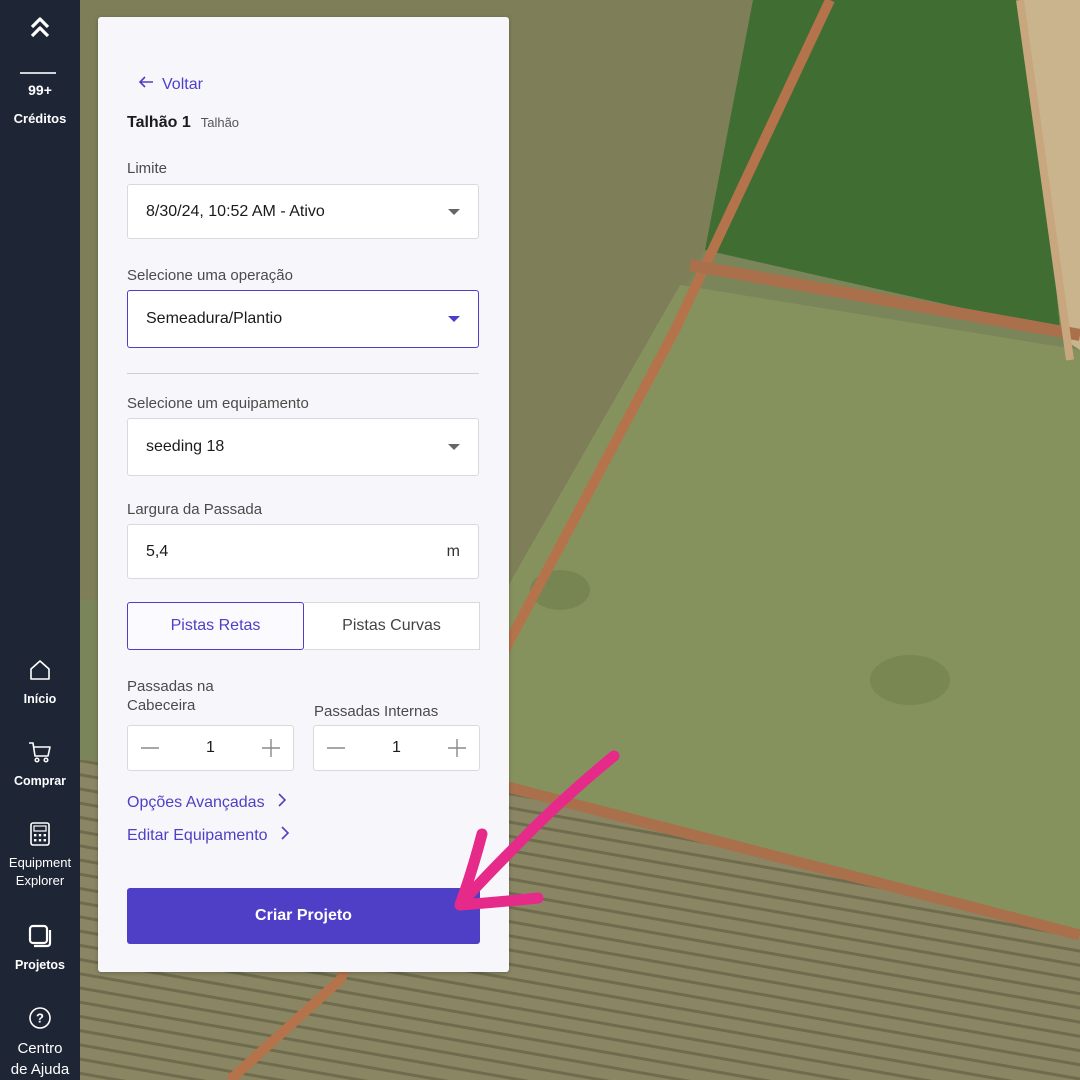 The image size is (1080, 1080). What do you see at coordinates (40, 834) in the screenshot?
I see `calculator-icon` at bounding box center [40, 834].